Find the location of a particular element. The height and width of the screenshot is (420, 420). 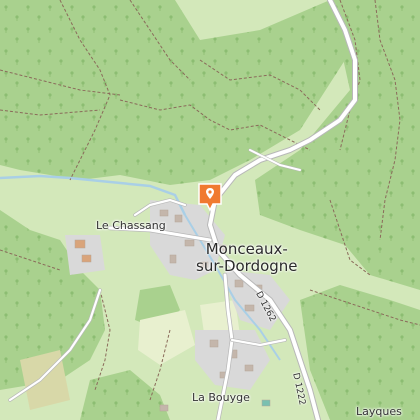

place-label-le-chassang: Le Chassang is located at coordinates (131, 225).